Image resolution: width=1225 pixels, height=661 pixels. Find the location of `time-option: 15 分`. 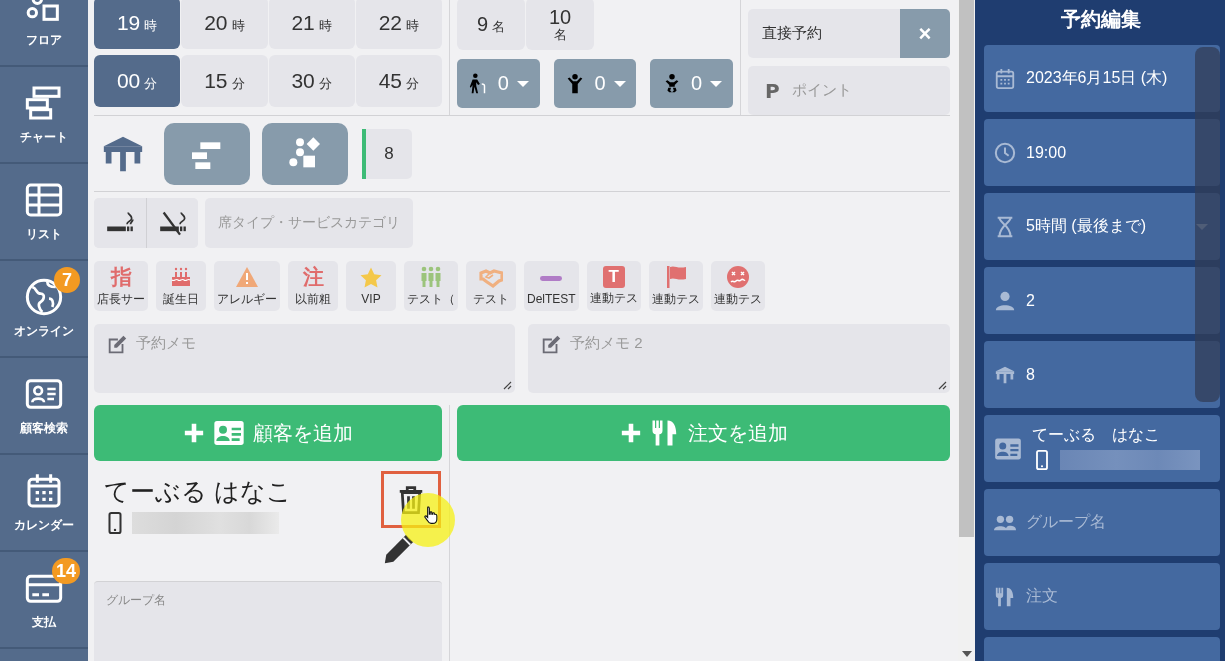

time-option: 15 分 is located at coordinates (224, 81).